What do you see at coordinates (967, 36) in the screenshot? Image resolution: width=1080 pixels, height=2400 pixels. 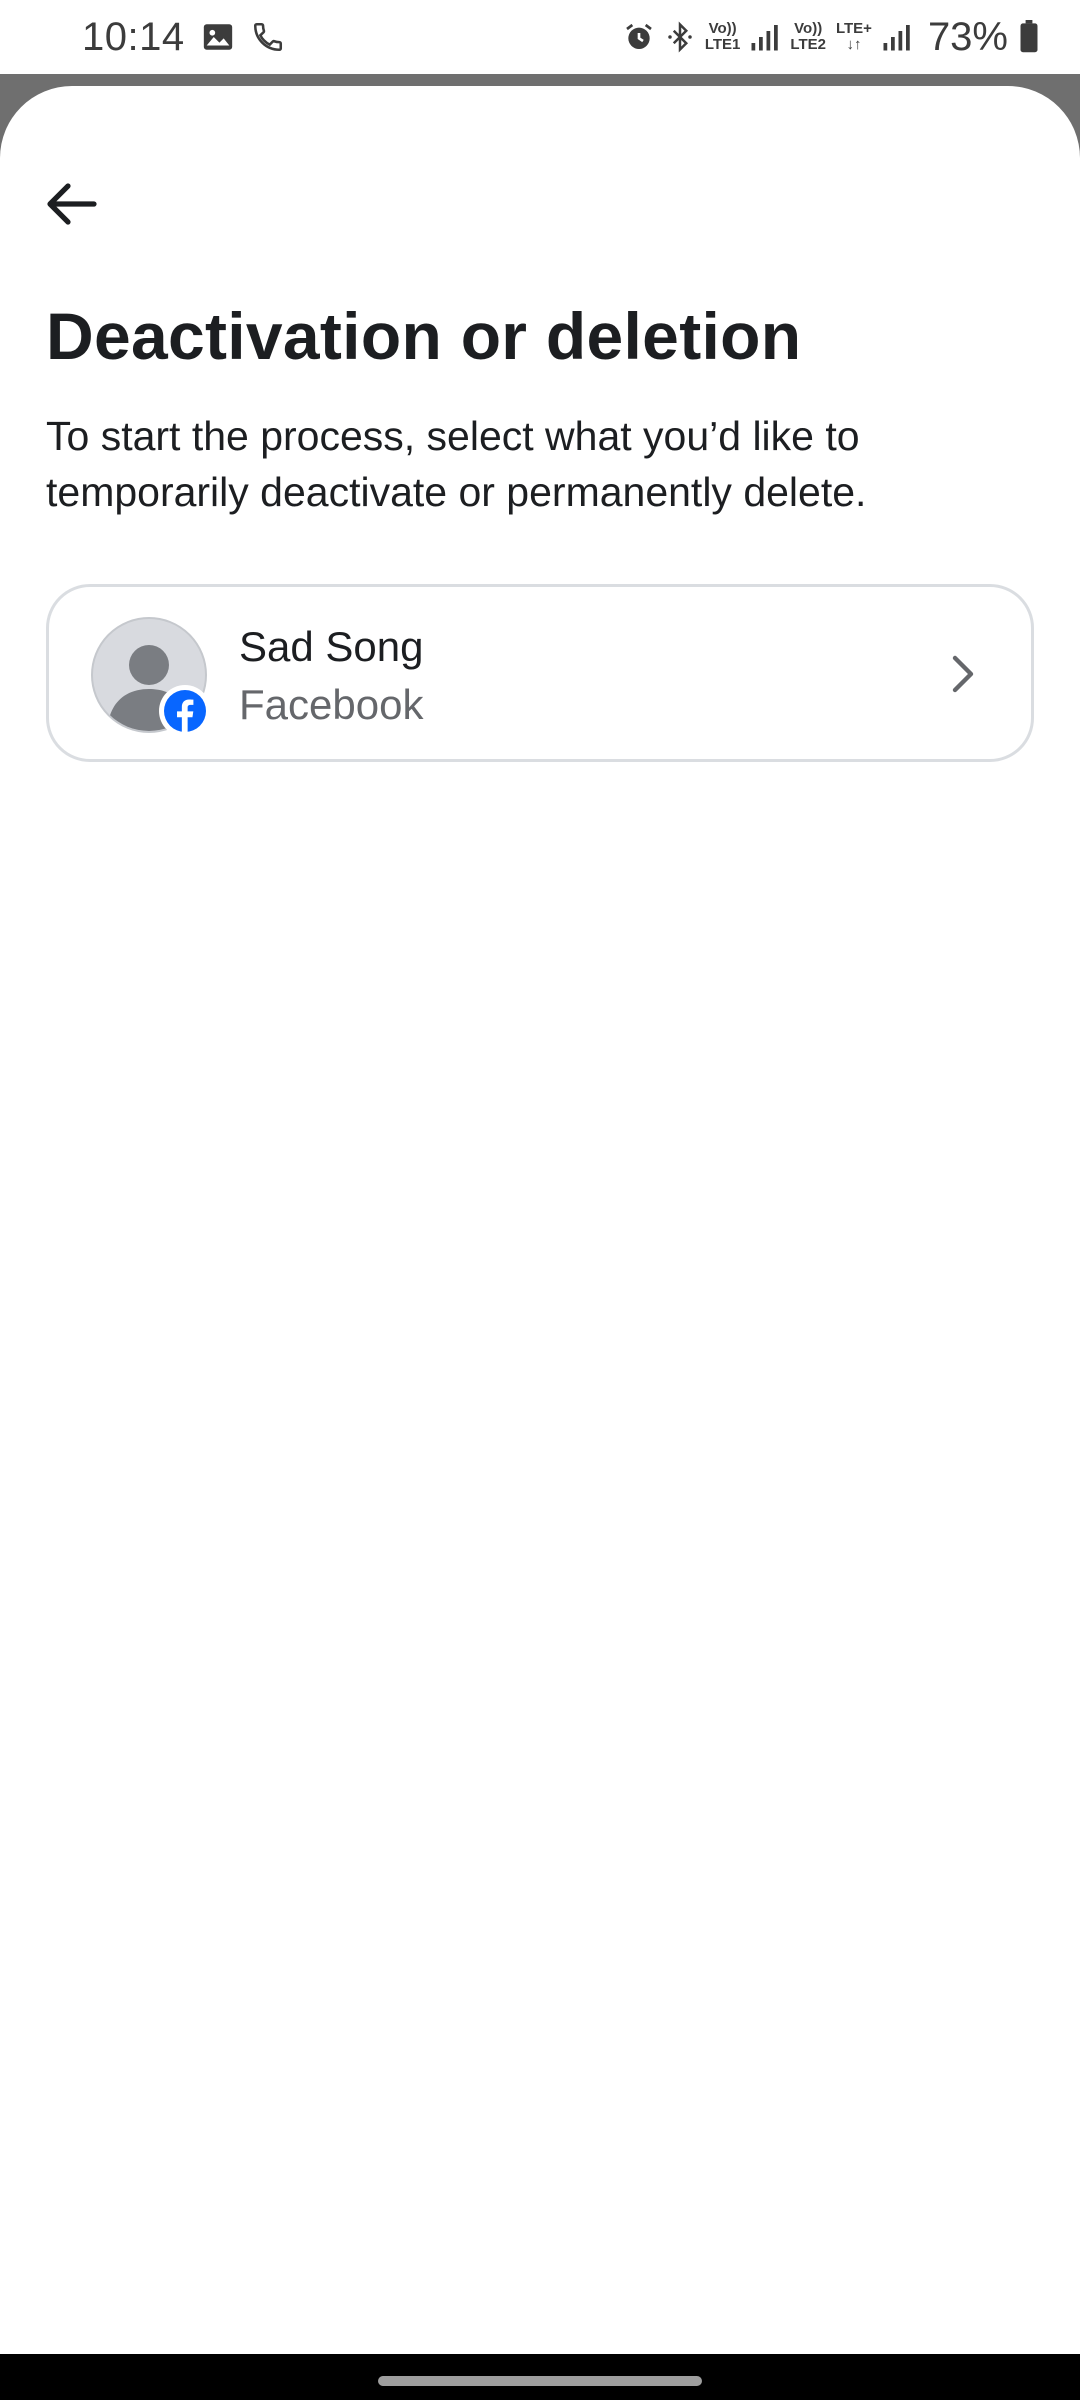 I see `battery-percent: 73%` at bounding box center [967, 36].